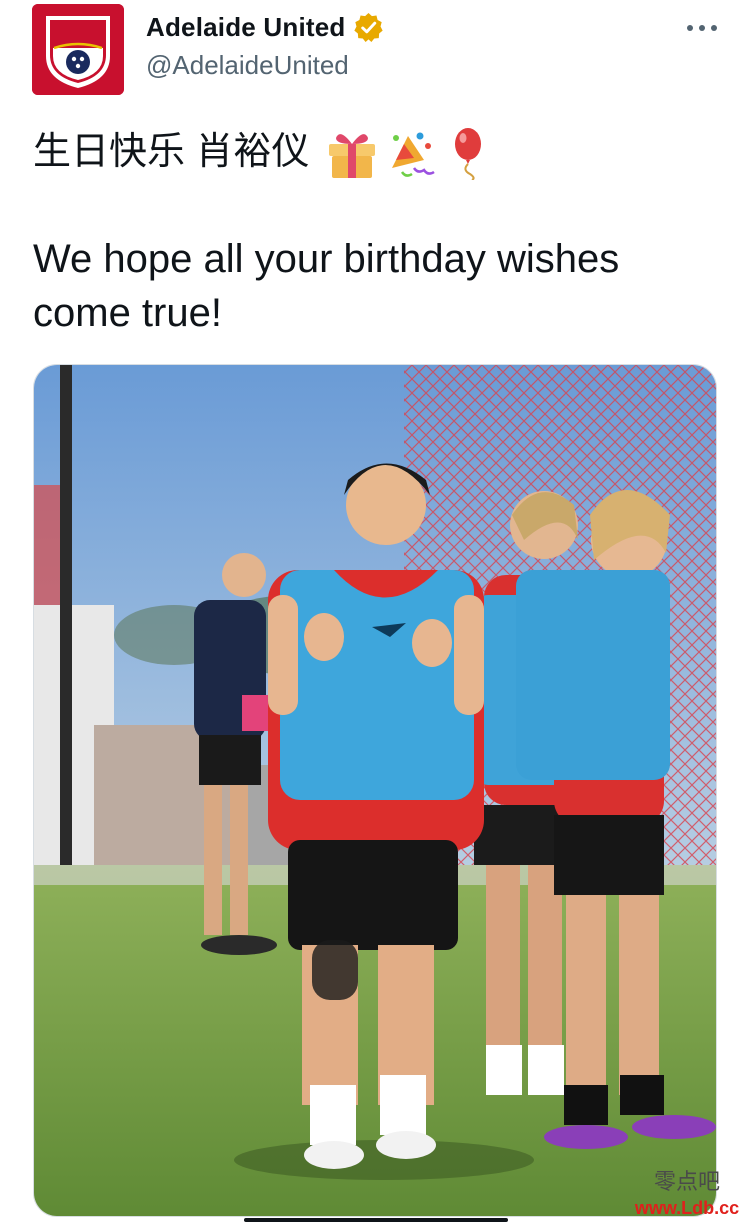 The height and width of the screenshot is (1222, 750). I want to click on avatar, so click(78, 49).